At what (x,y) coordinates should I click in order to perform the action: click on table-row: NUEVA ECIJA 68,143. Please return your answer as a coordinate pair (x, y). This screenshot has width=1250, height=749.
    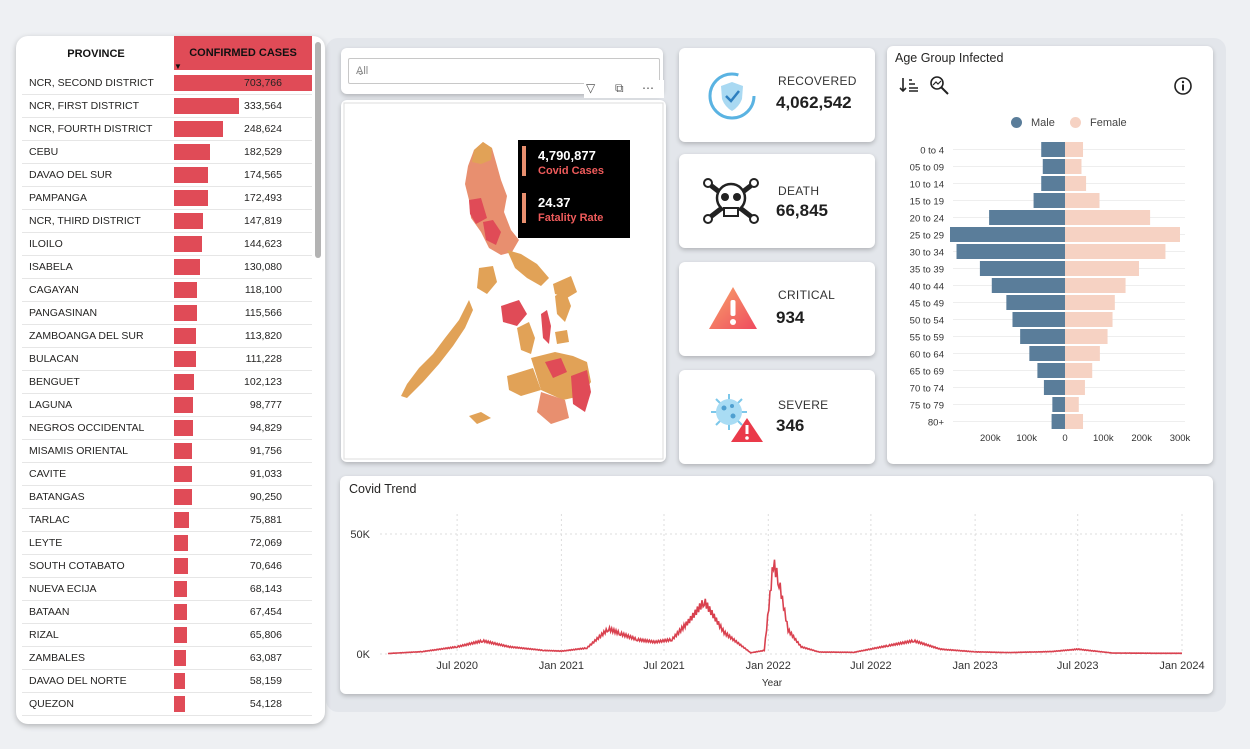
    Looking at the image, I should click on (167, 589).